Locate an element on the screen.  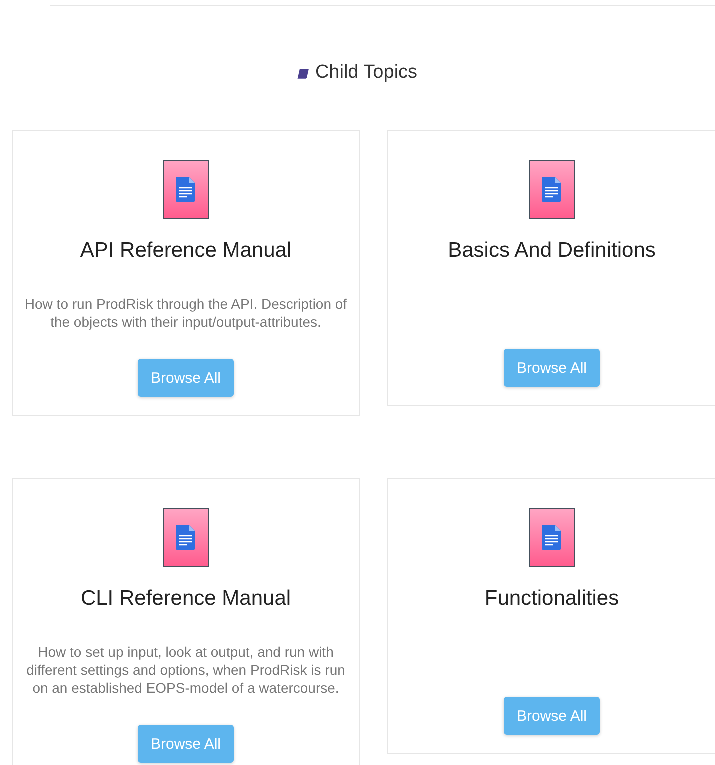
topic-title: Basics And Definitions is located at coordinates (552, 251).